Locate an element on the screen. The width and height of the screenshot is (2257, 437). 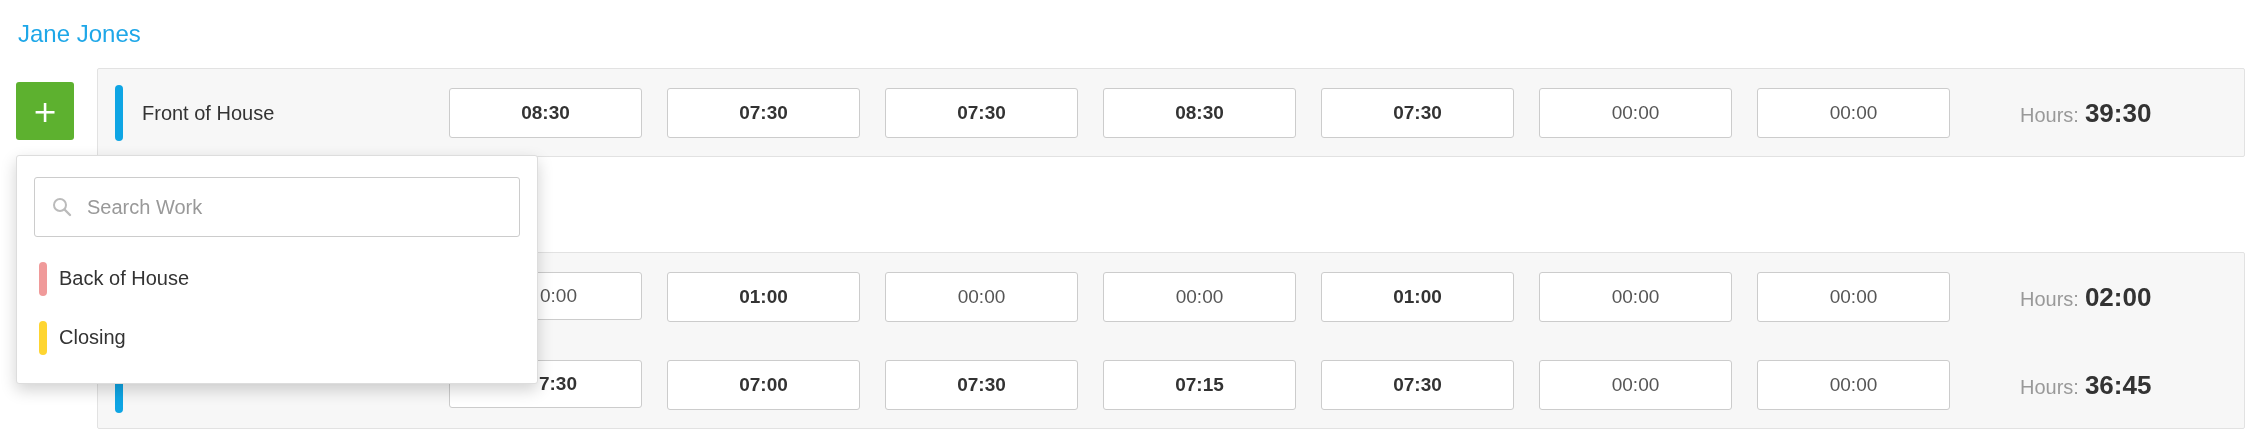
search-field: Search Work is located at coordinates (277, 207).